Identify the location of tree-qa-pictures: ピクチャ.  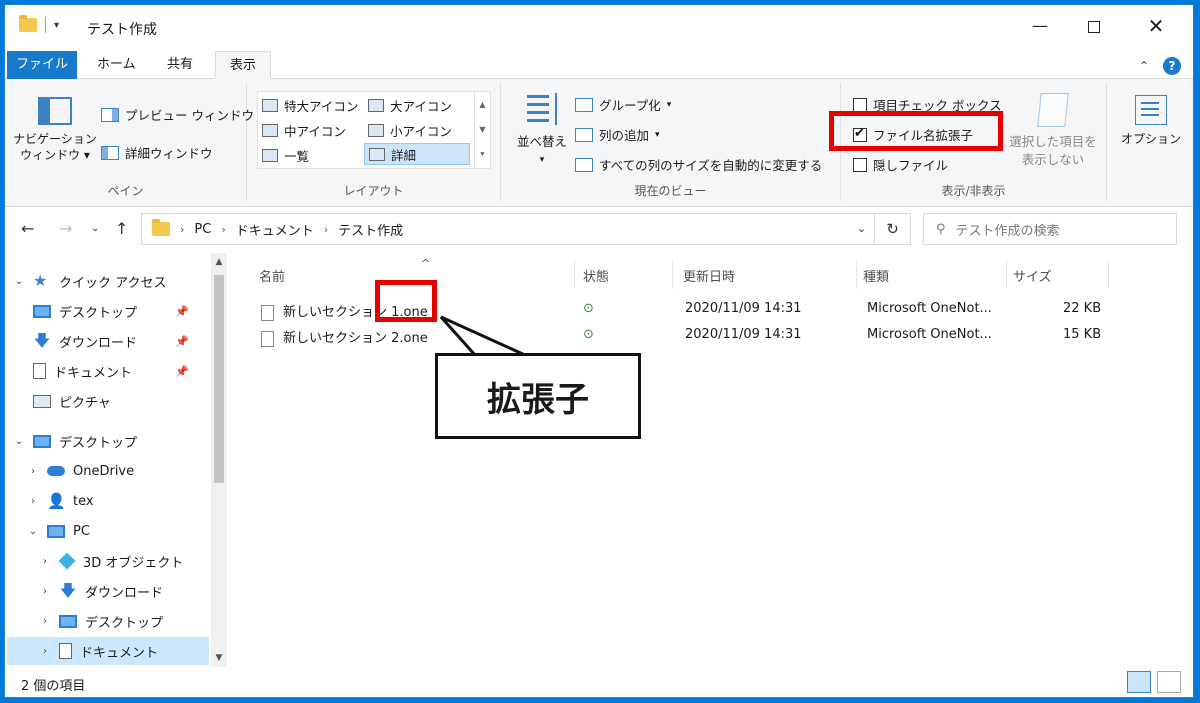
(72, 401).